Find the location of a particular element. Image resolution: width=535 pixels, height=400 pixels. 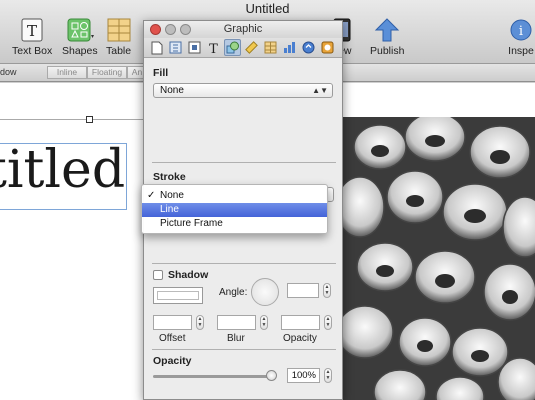

tab-wrap is located at coordinates (194, 47).